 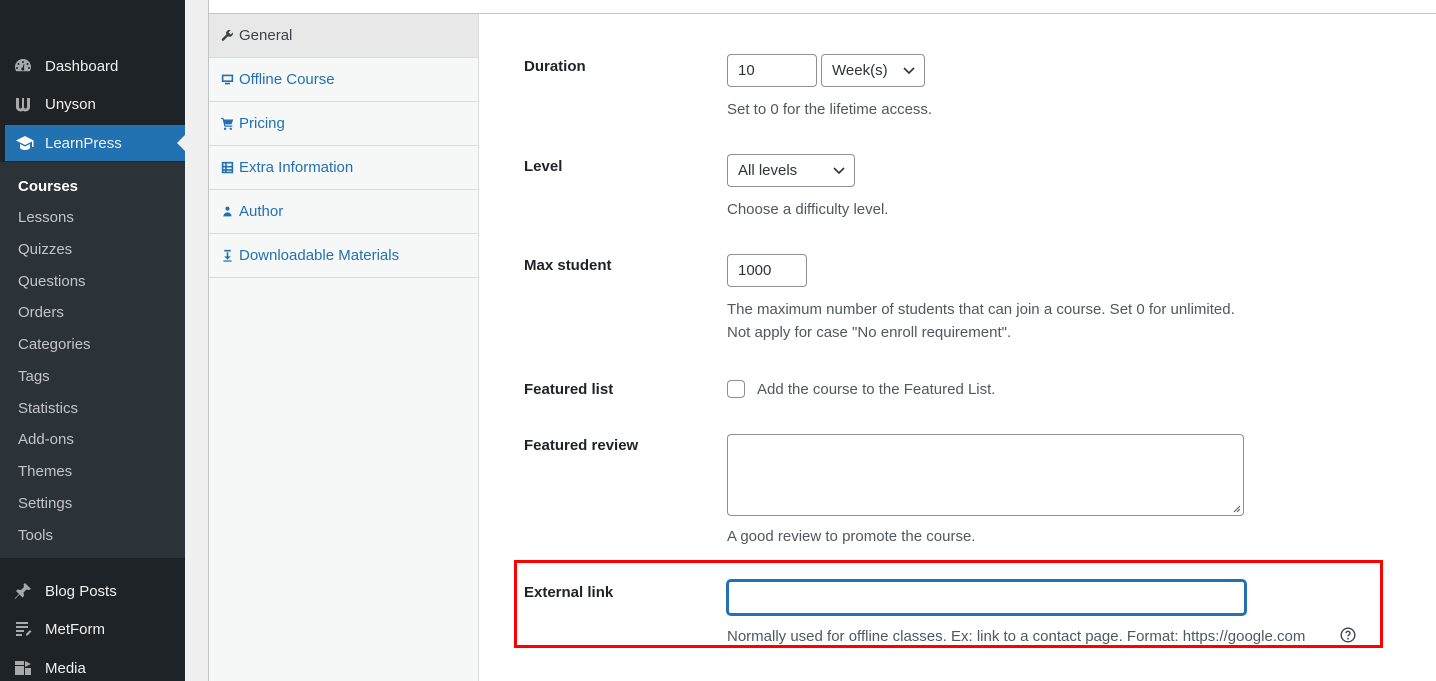 I want to click on menu-item-learnpress: LearnPress, so click(x=95, y=143).